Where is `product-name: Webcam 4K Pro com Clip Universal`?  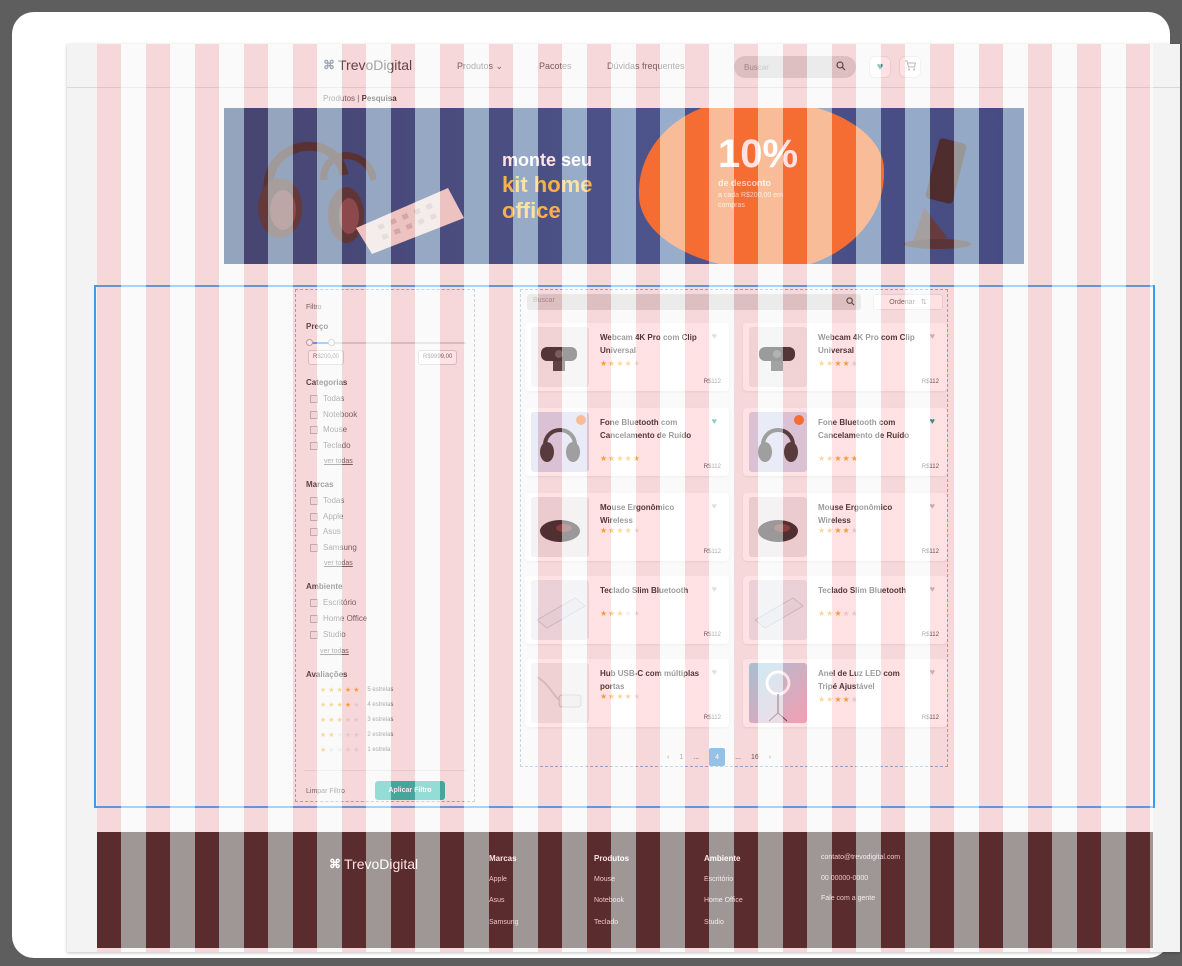
product-name: Webcam 4K Pro com Clip Universal is located at coordinates (866, 344).